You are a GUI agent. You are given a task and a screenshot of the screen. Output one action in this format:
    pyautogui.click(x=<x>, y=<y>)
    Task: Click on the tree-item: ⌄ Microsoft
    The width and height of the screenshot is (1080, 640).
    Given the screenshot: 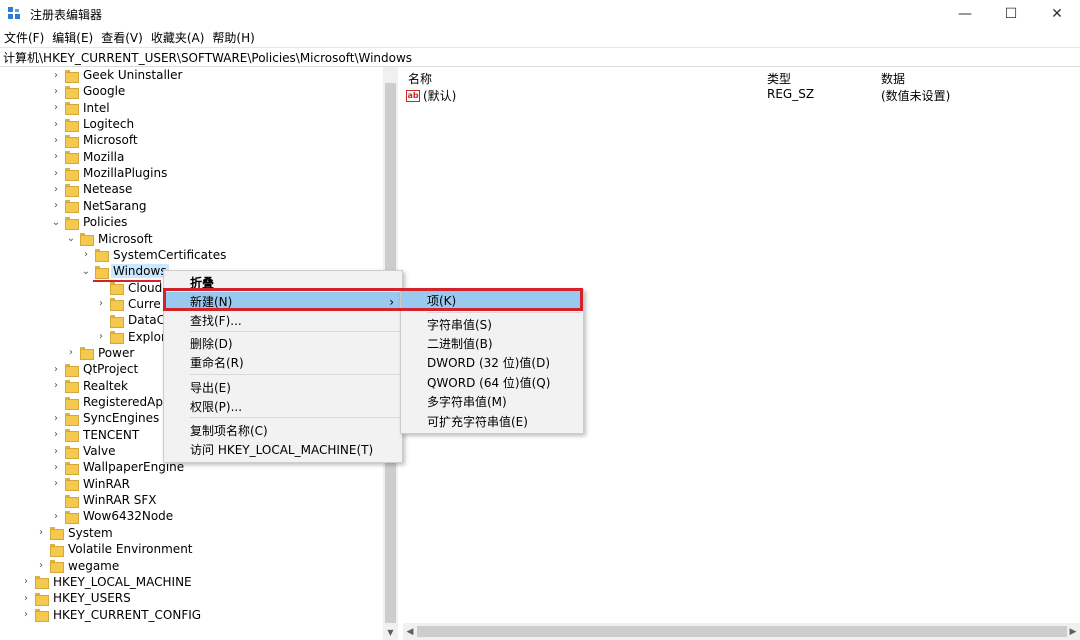 What is the action you would take?
    pyautogui.click(x=110, y=239)
    